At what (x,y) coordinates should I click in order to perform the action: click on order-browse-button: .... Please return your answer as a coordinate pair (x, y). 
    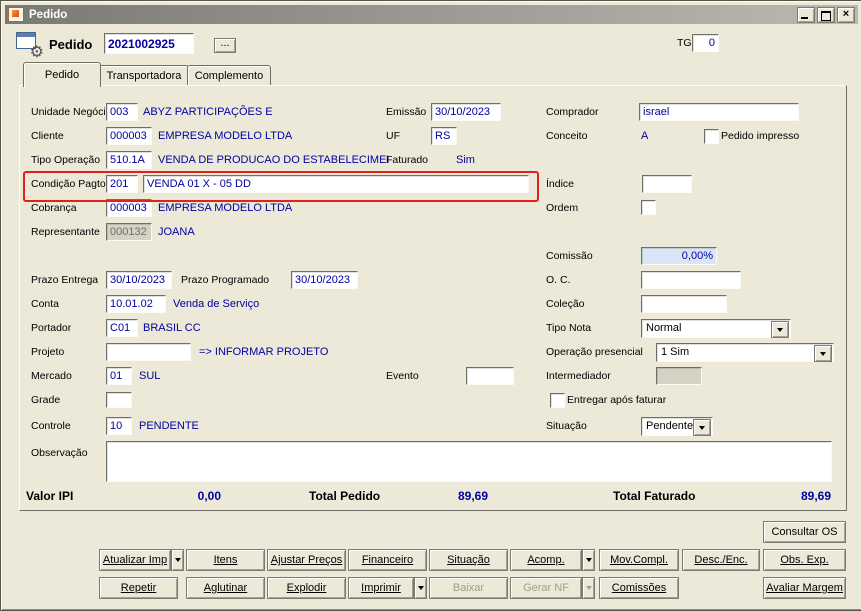
    Looking at the image, I should click on (225, 45).